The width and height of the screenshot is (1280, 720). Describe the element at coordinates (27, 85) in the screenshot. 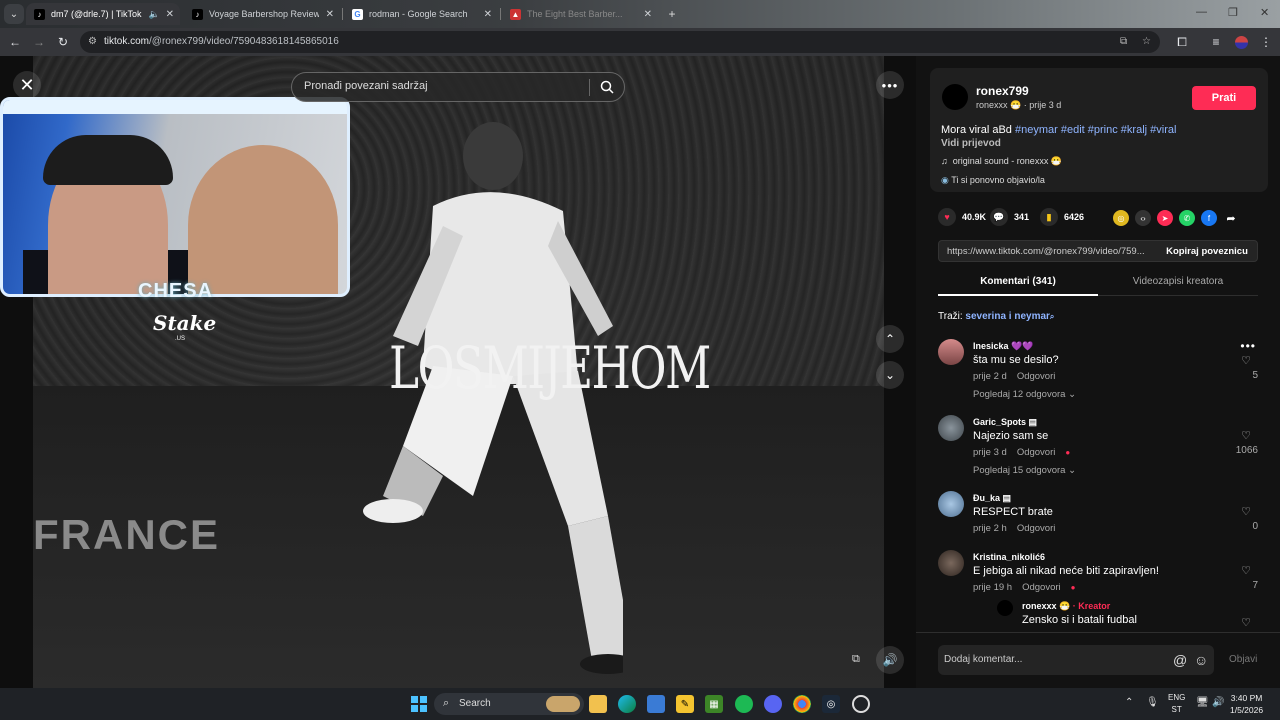

I see `close-video-button: ✕` at that location.